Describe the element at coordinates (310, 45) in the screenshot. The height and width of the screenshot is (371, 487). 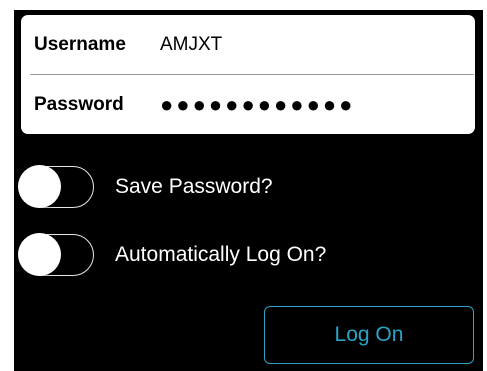
I see `username-field: AMJXT` at that location.